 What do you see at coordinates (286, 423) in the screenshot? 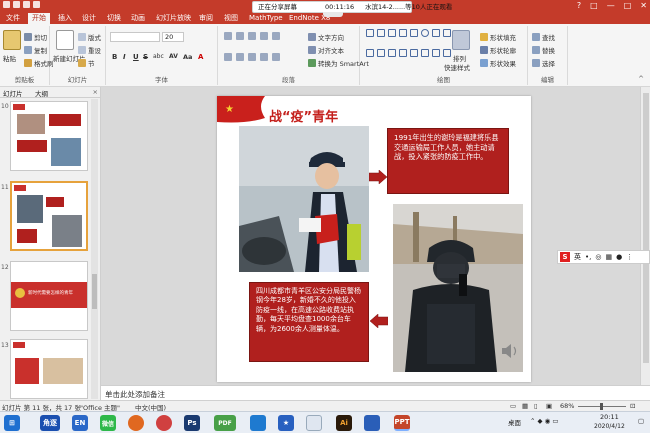
I see `star-app-icon: ★` at bounding box center [286, 423].